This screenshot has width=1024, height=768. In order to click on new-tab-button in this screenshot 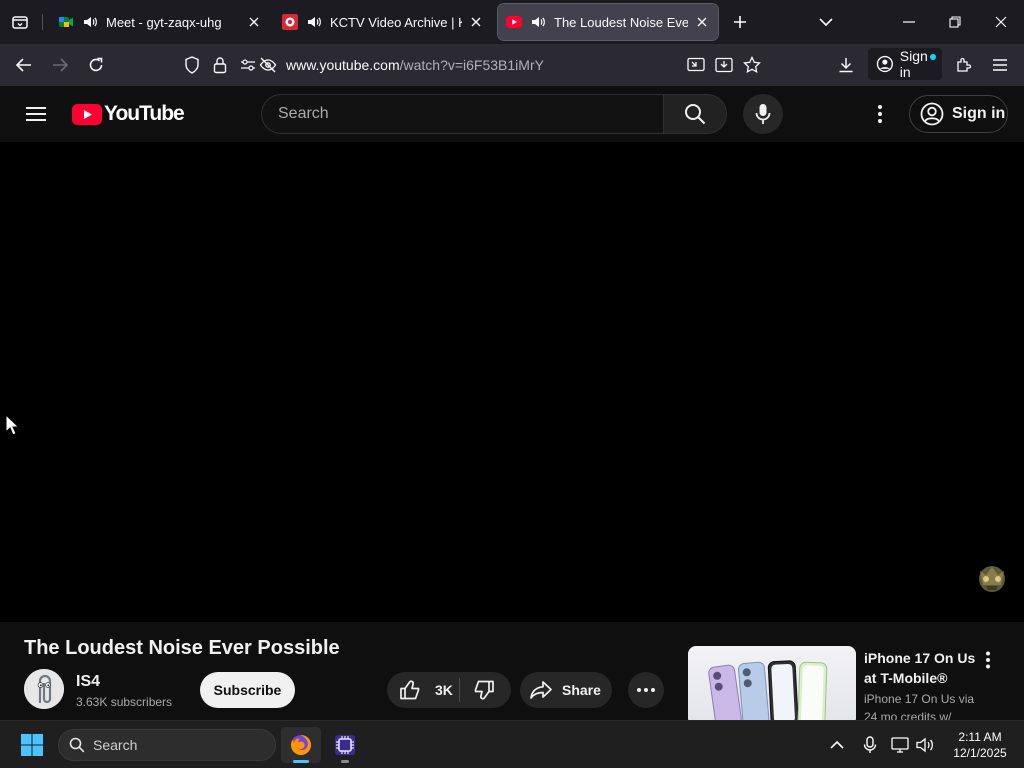, I will do `click(740, 22)`.